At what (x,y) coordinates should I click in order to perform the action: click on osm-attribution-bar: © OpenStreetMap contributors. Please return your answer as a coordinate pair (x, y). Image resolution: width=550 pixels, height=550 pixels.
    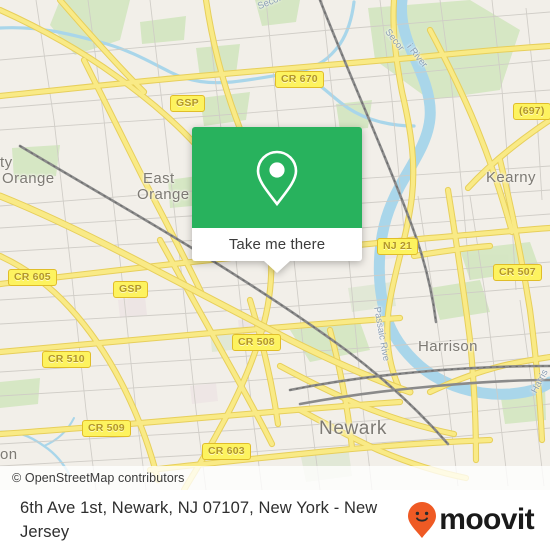
    Looking at the image, I should click on (275, 478).